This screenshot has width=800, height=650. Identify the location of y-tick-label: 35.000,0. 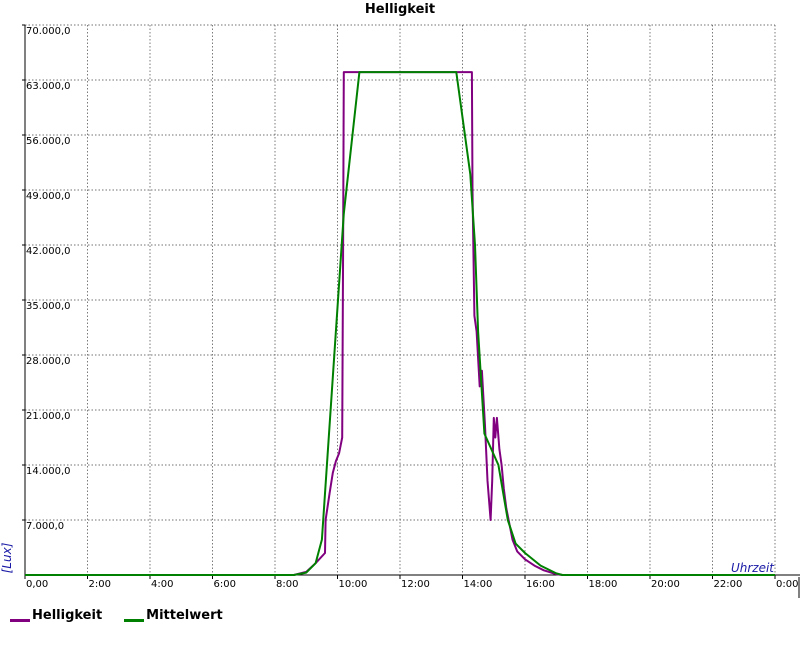
(48, 306).